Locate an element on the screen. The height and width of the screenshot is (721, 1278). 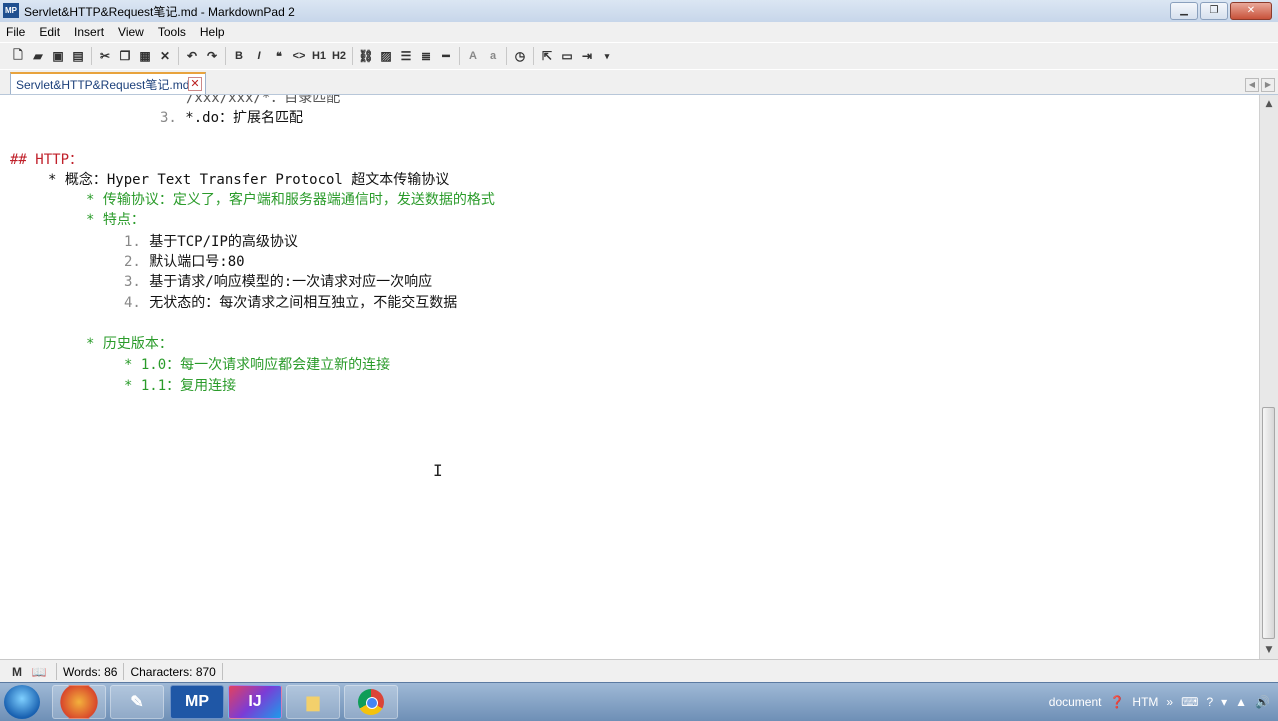
tab-close-icon: ✕ is located at coordinates (195, 84).